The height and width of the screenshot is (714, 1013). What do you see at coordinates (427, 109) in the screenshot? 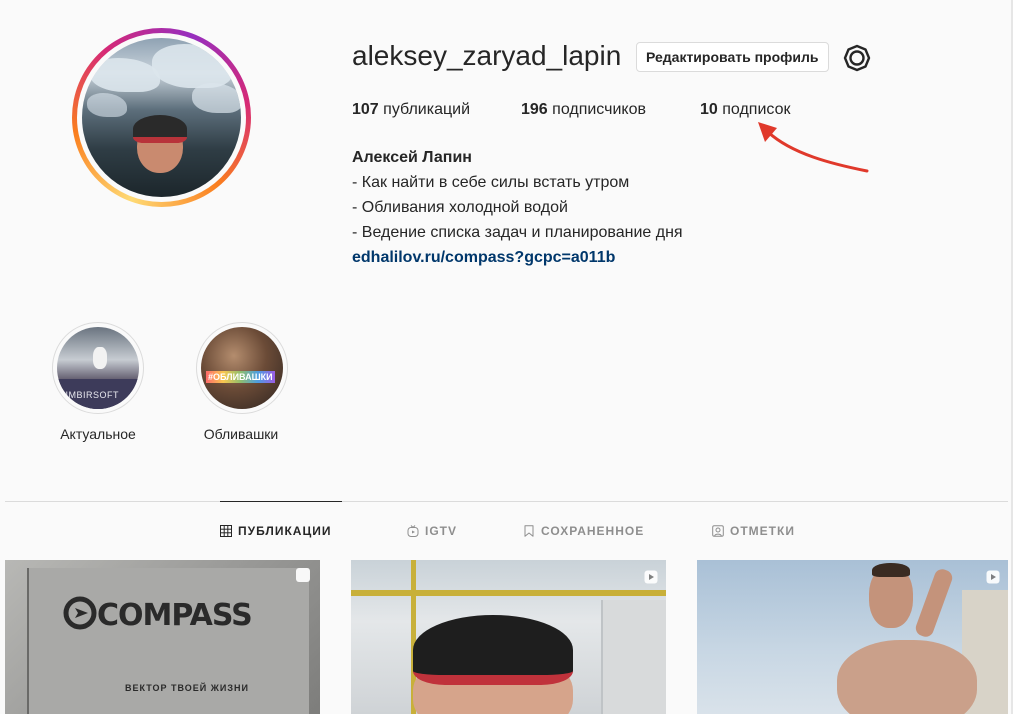
I see `posts-label: публикаций` at bounding box center [427, 109].